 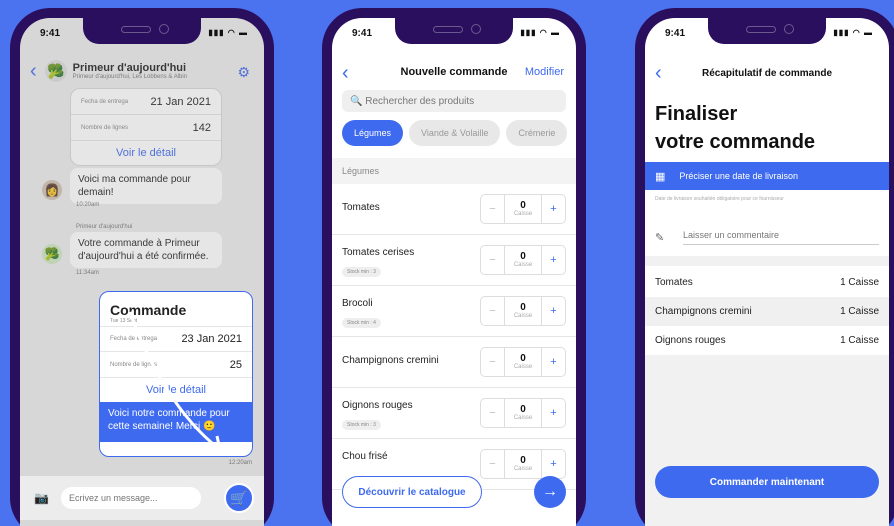 I want to click on edit-button: Modifier, so click(x=544, y=72).